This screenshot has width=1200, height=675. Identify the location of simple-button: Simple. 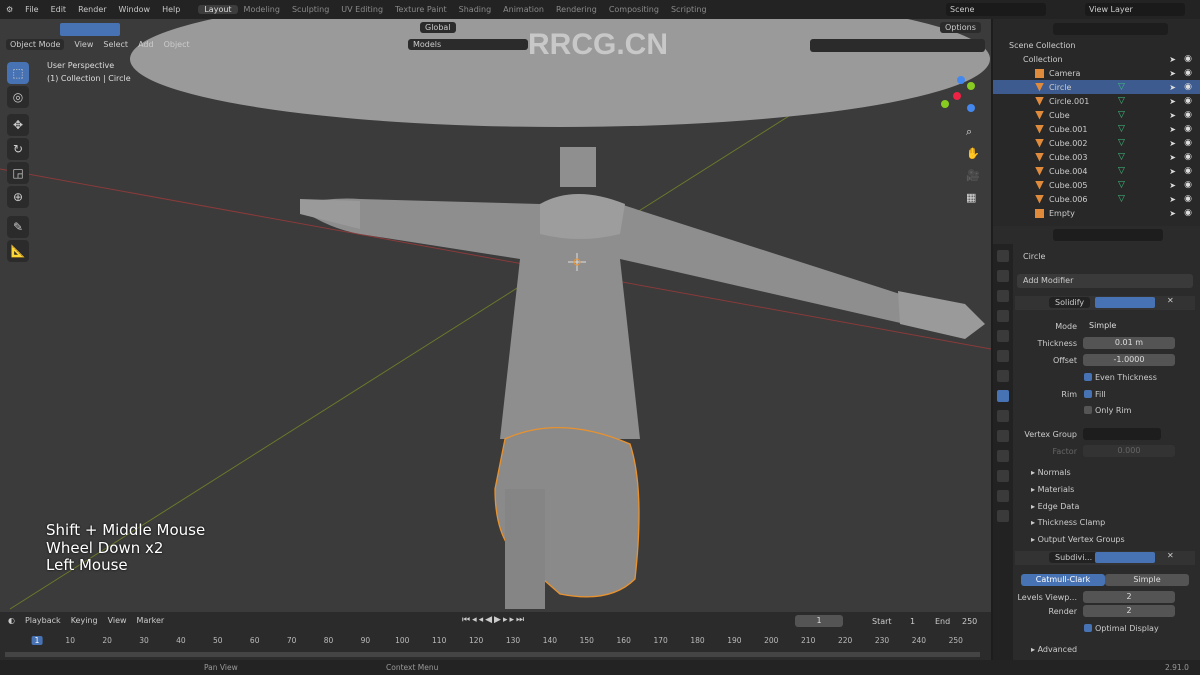
(1147, 580).